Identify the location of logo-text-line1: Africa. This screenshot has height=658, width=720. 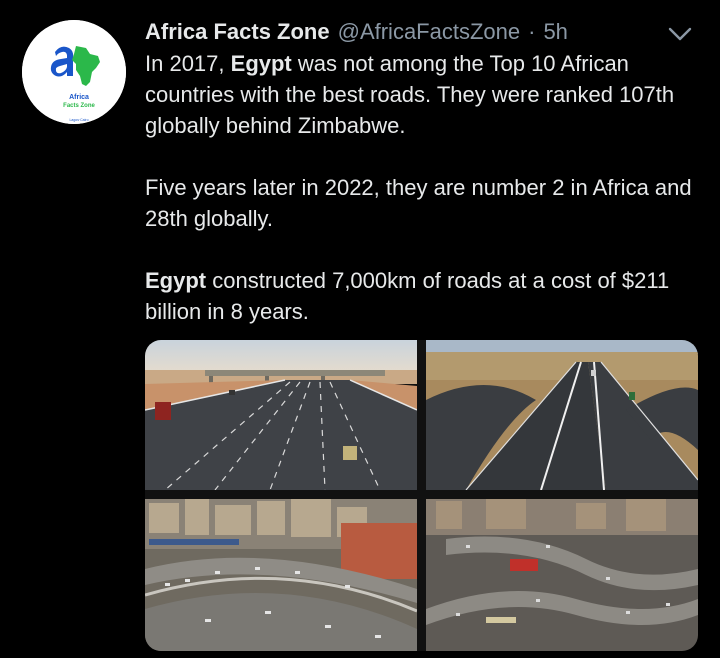
(79, 97).